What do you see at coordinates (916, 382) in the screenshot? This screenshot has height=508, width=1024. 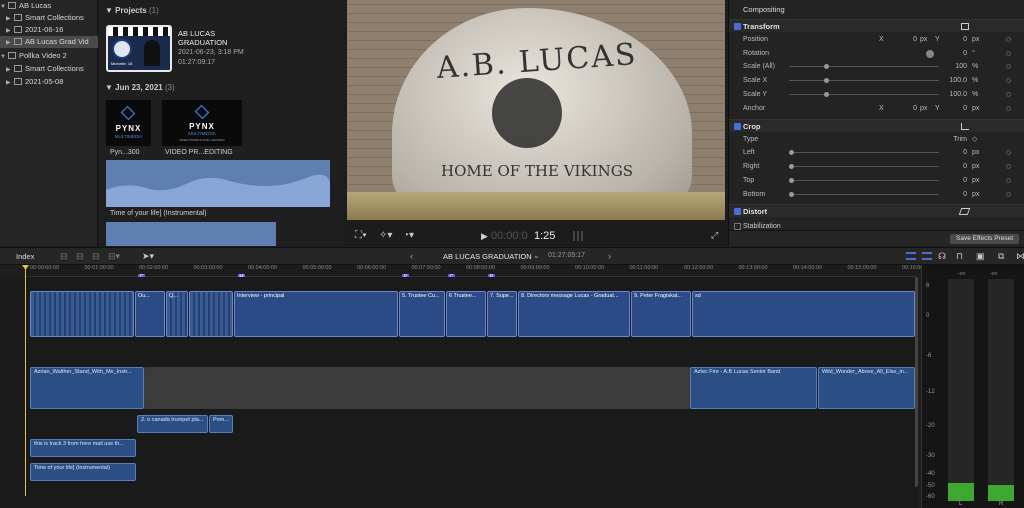 I see `timeline-scrollbar` at bounding box center [916, 382].